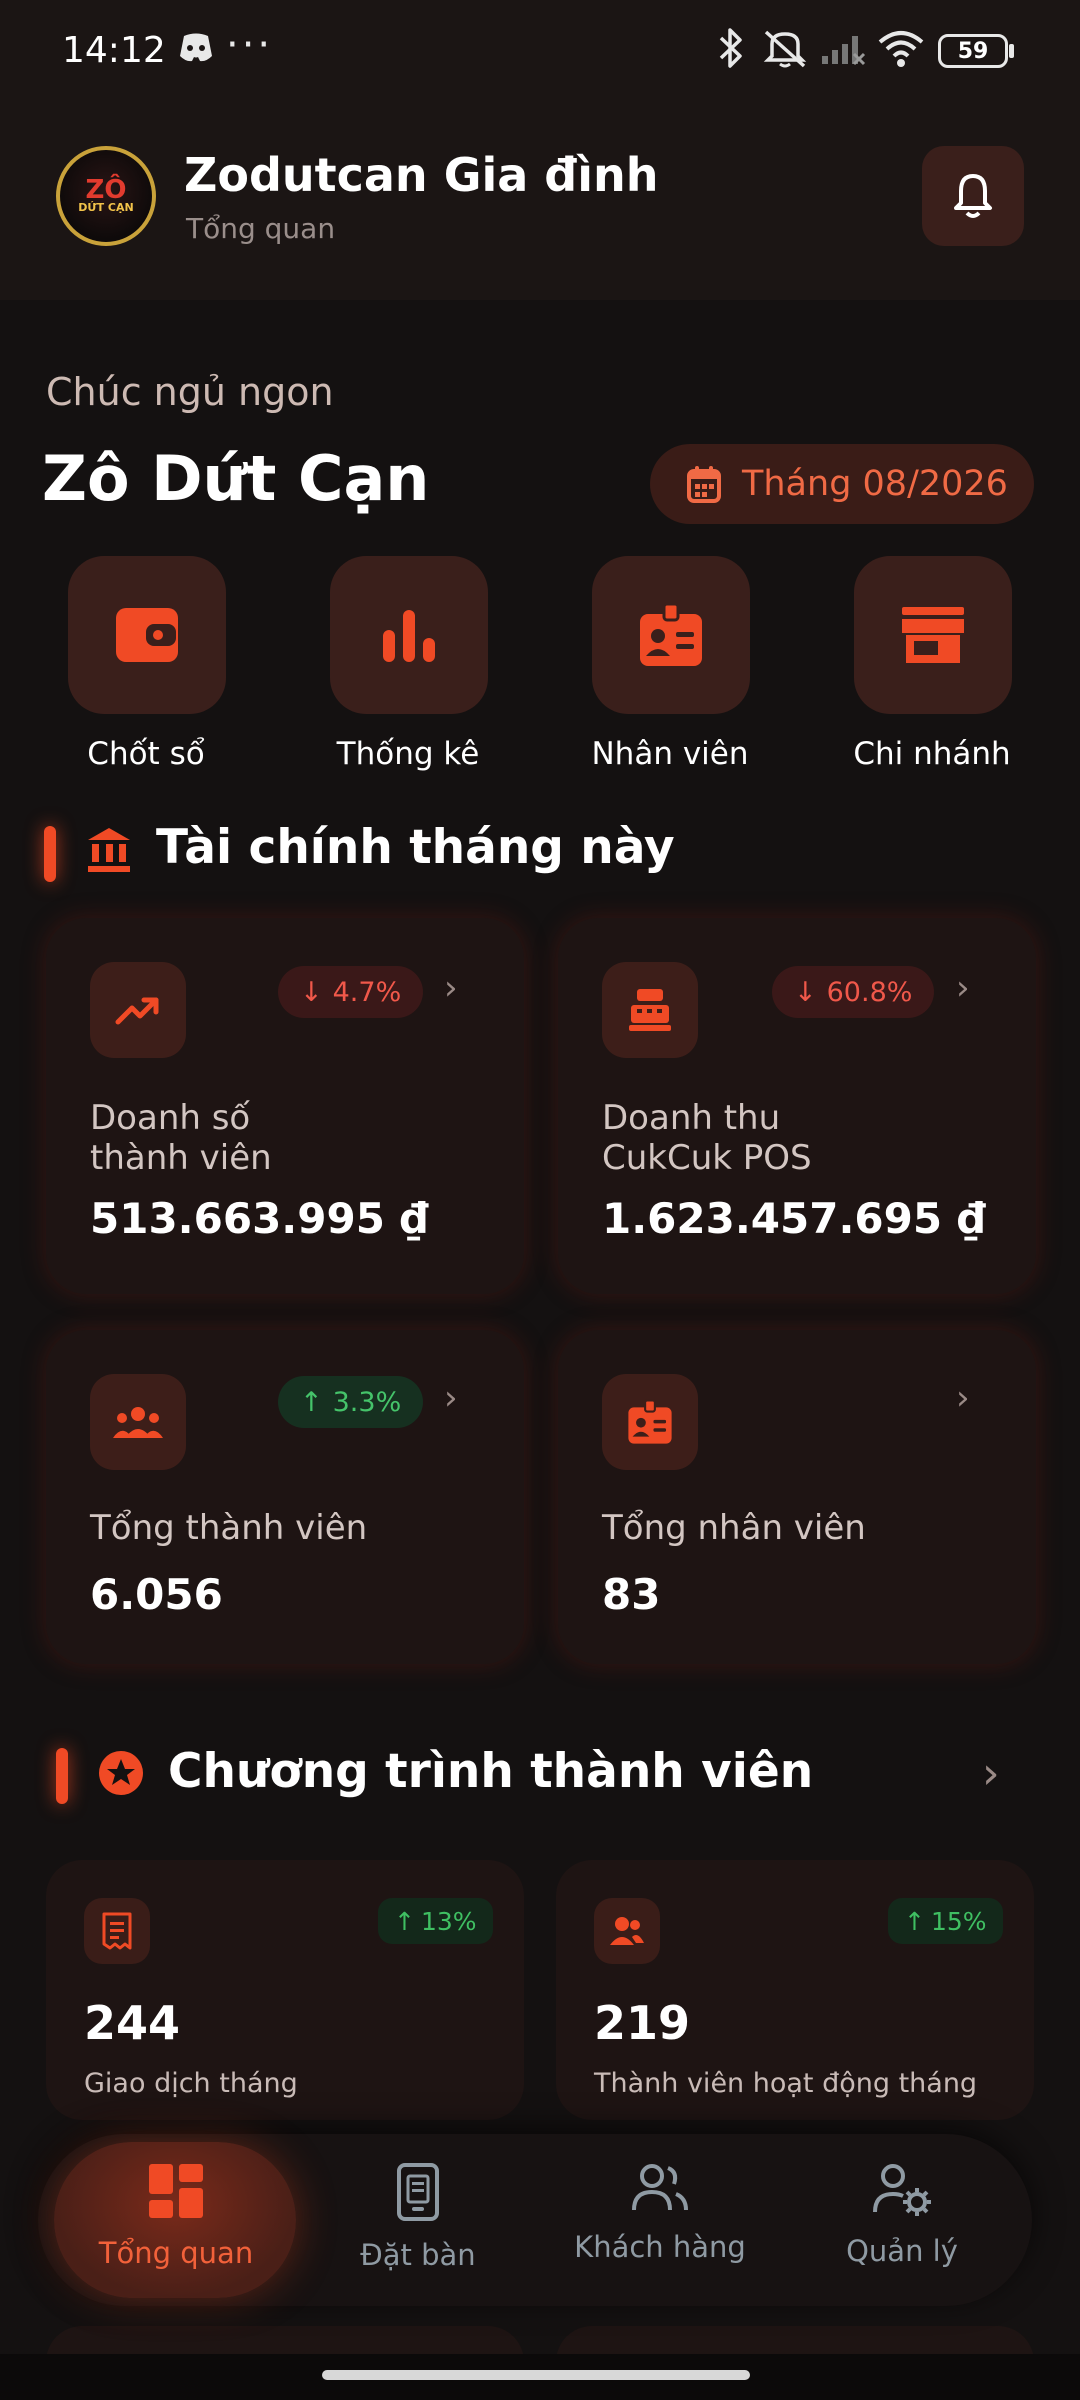 The image size is (1080, 2400). Describe the element at coordinates (181, 1138) in the screenshot. I see `card-label: Doanh số thành viên` at that location.